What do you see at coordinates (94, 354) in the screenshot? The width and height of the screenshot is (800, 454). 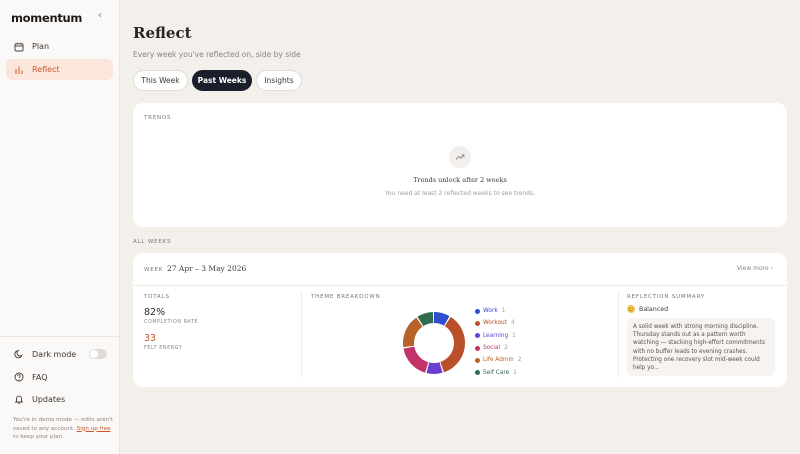 I see `toggle-knob` at bounding box center [94, 354].